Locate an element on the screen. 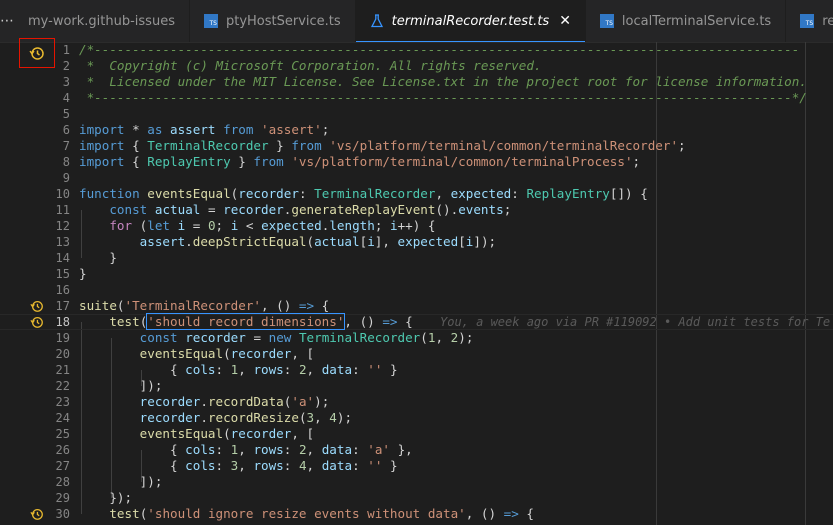 Image resolution: width=833 pixels, height=525 pixels. tab-terminalrecorder-test: terminalRecorder.test.ts ✕ is located at coordinates (470, 21).